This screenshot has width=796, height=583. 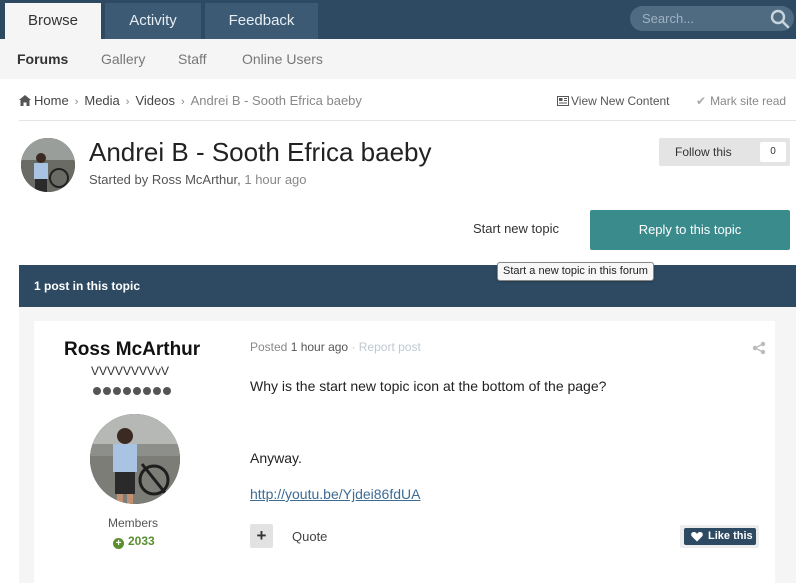 I want to click on mark-site-read-link: ✔ Mark site read, so click(x=741, y=101).